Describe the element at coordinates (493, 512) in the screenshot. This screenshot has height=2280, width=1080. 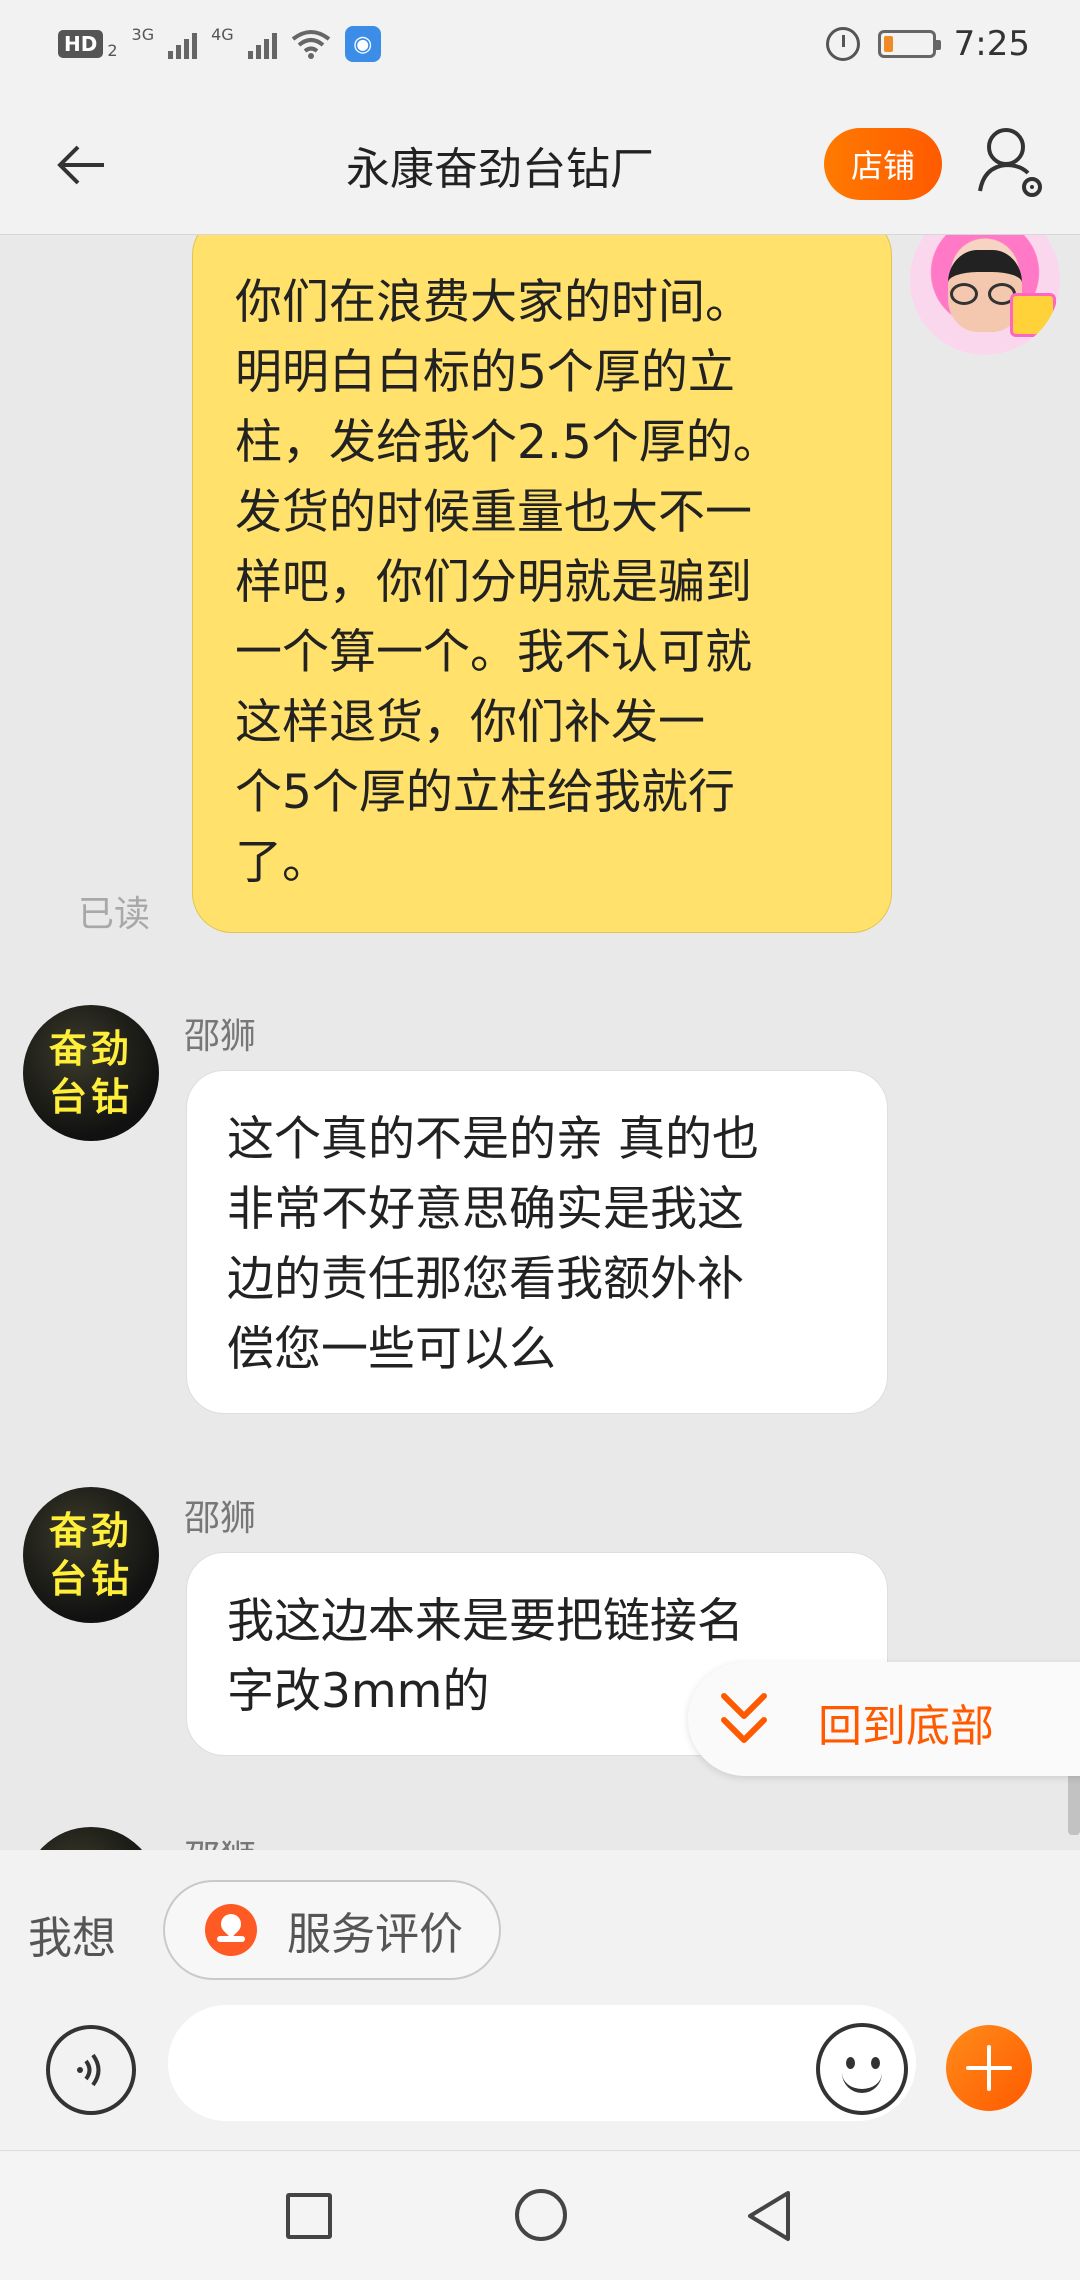
I see `message-line: 发货的时候重量也大不一` at that location.